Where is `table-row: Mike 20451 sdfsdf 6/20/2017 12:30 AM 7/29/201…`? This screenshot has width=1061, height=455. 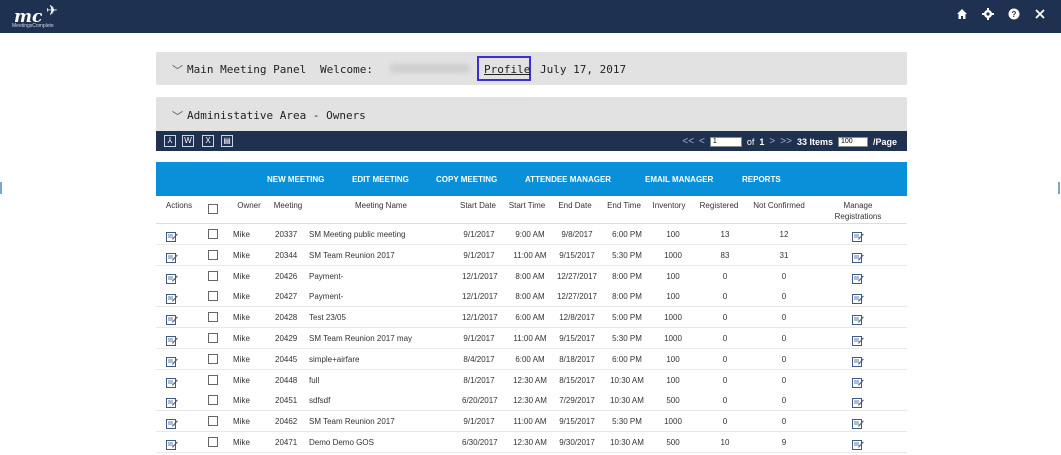
table-row: Mike 20451 sdfsdf 6/20/2017 12:30 AM 7/29/201… is located at coordinates (531, 401).